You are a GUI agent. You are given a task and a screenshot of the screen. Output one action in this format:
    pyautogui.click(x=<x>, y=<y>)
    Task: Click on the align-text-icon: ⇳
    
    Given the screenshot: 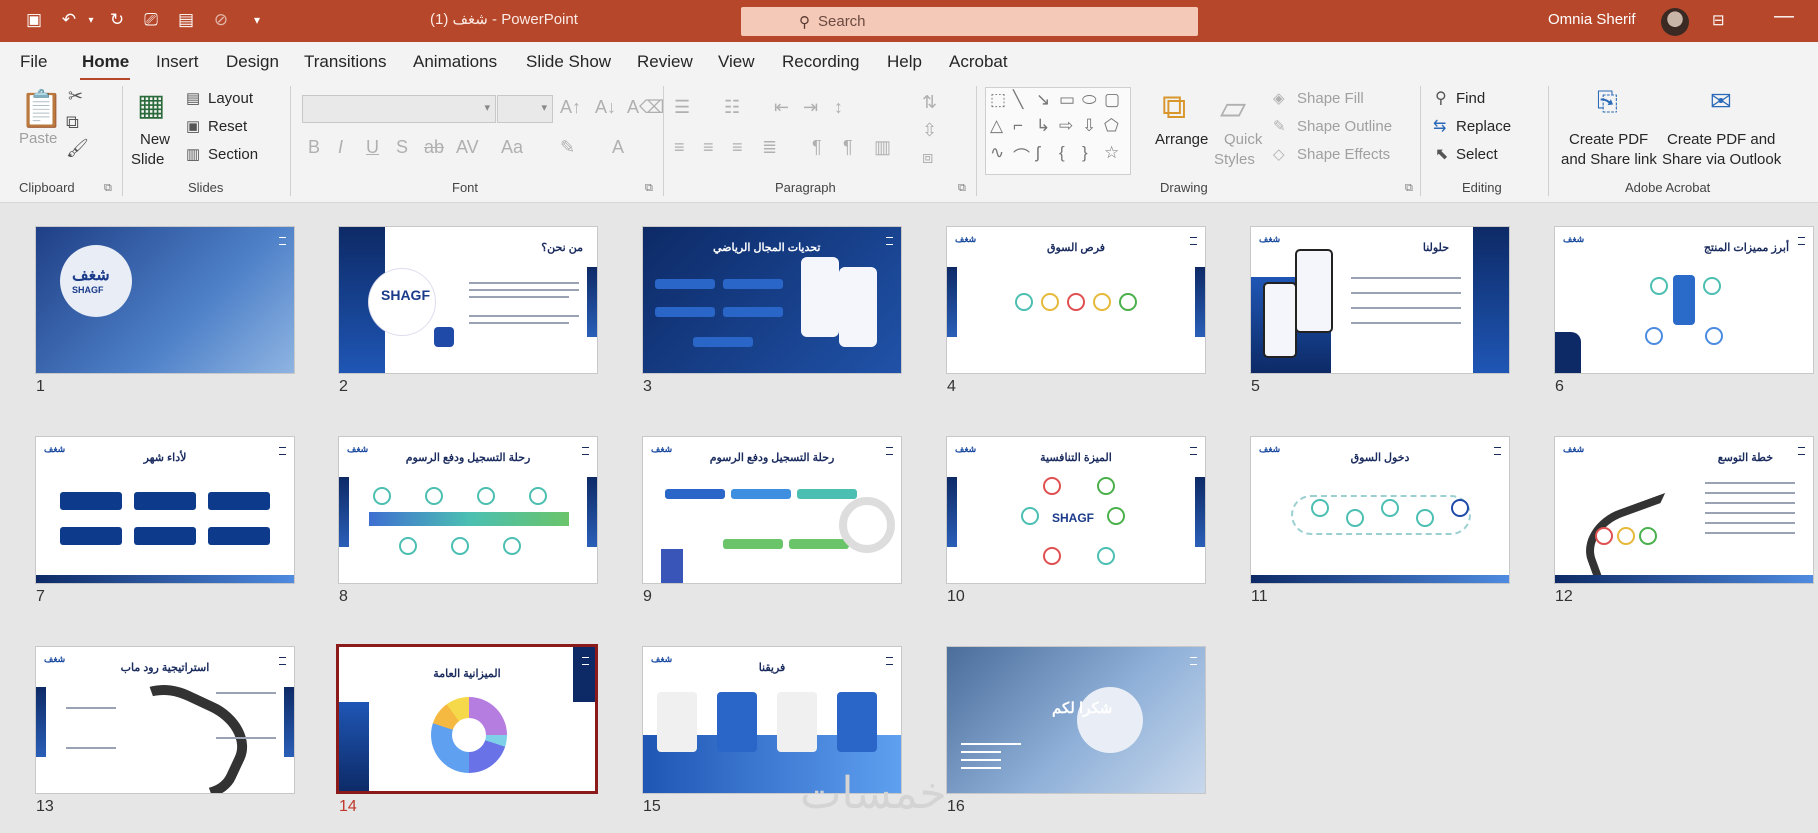 What is the action you would take?
    pyautogui.click(x=929, y=130)
    